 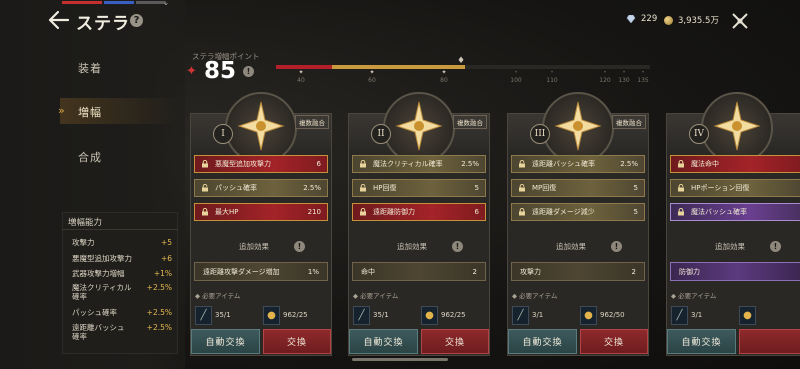 What do you see at coordinates (122, 312) in the screenshot?
I see `stat-row: パッシュ確率 +2.5%` at bounding box center [122, 312].